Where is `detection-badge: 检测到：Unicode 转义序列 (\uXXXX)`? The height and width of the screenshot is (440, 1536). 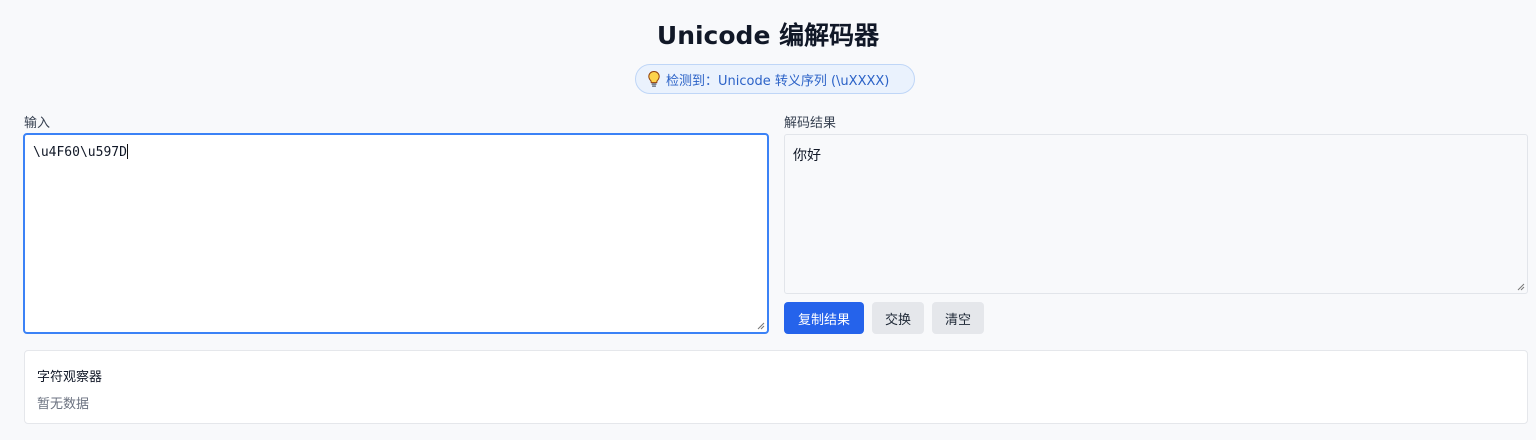
detection-badge: 检测到：Unicode 转义序列 (\uXXXX) is located at coordinates (775, 79).